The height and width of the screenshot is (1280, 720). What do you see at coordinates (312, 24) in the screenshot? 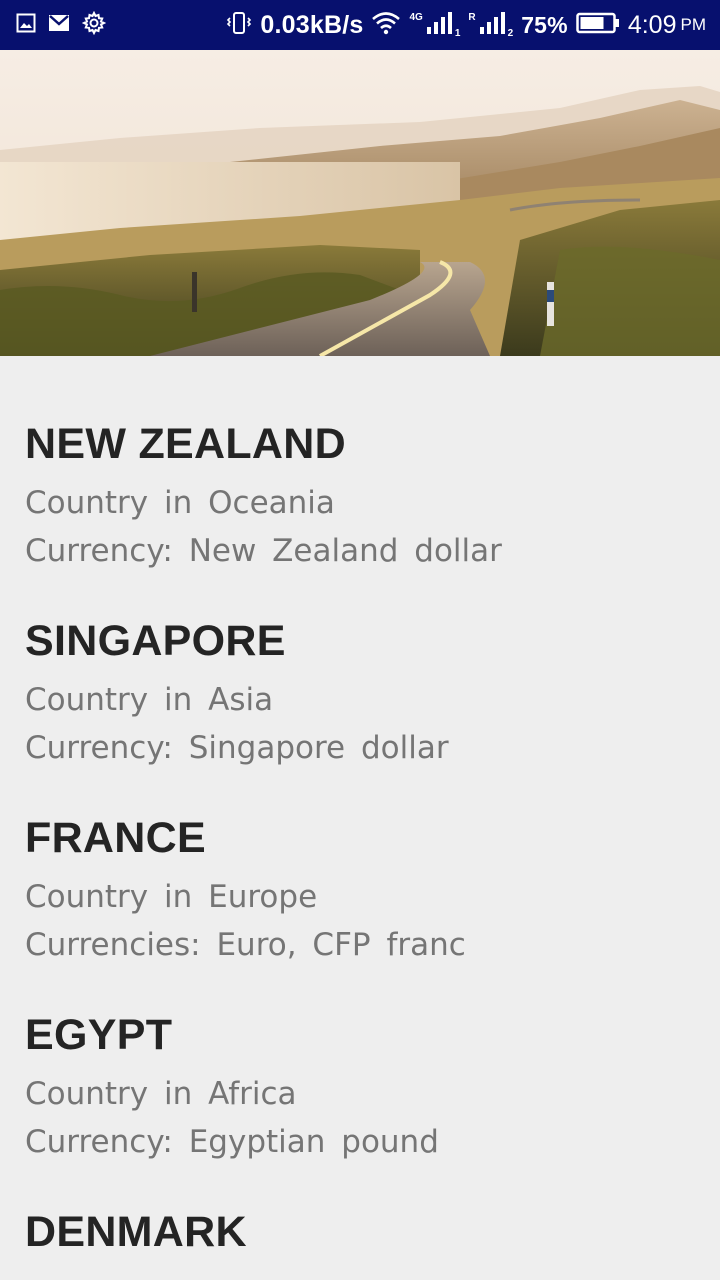
I see `network-speed: 0.03kB/s` at bounding box center [312, 24].